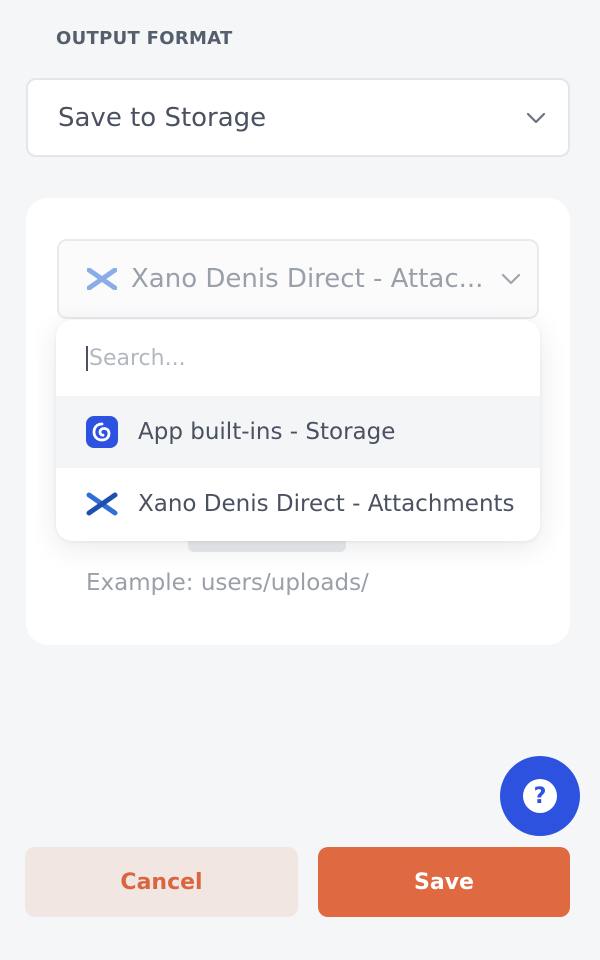 The height and width of the screenshot is (960, 600). Describe the element at coordinates (326, 504) in the screenshot. I see `dropdown-option-label: Xano Denis Direct - Attachments` at that location.